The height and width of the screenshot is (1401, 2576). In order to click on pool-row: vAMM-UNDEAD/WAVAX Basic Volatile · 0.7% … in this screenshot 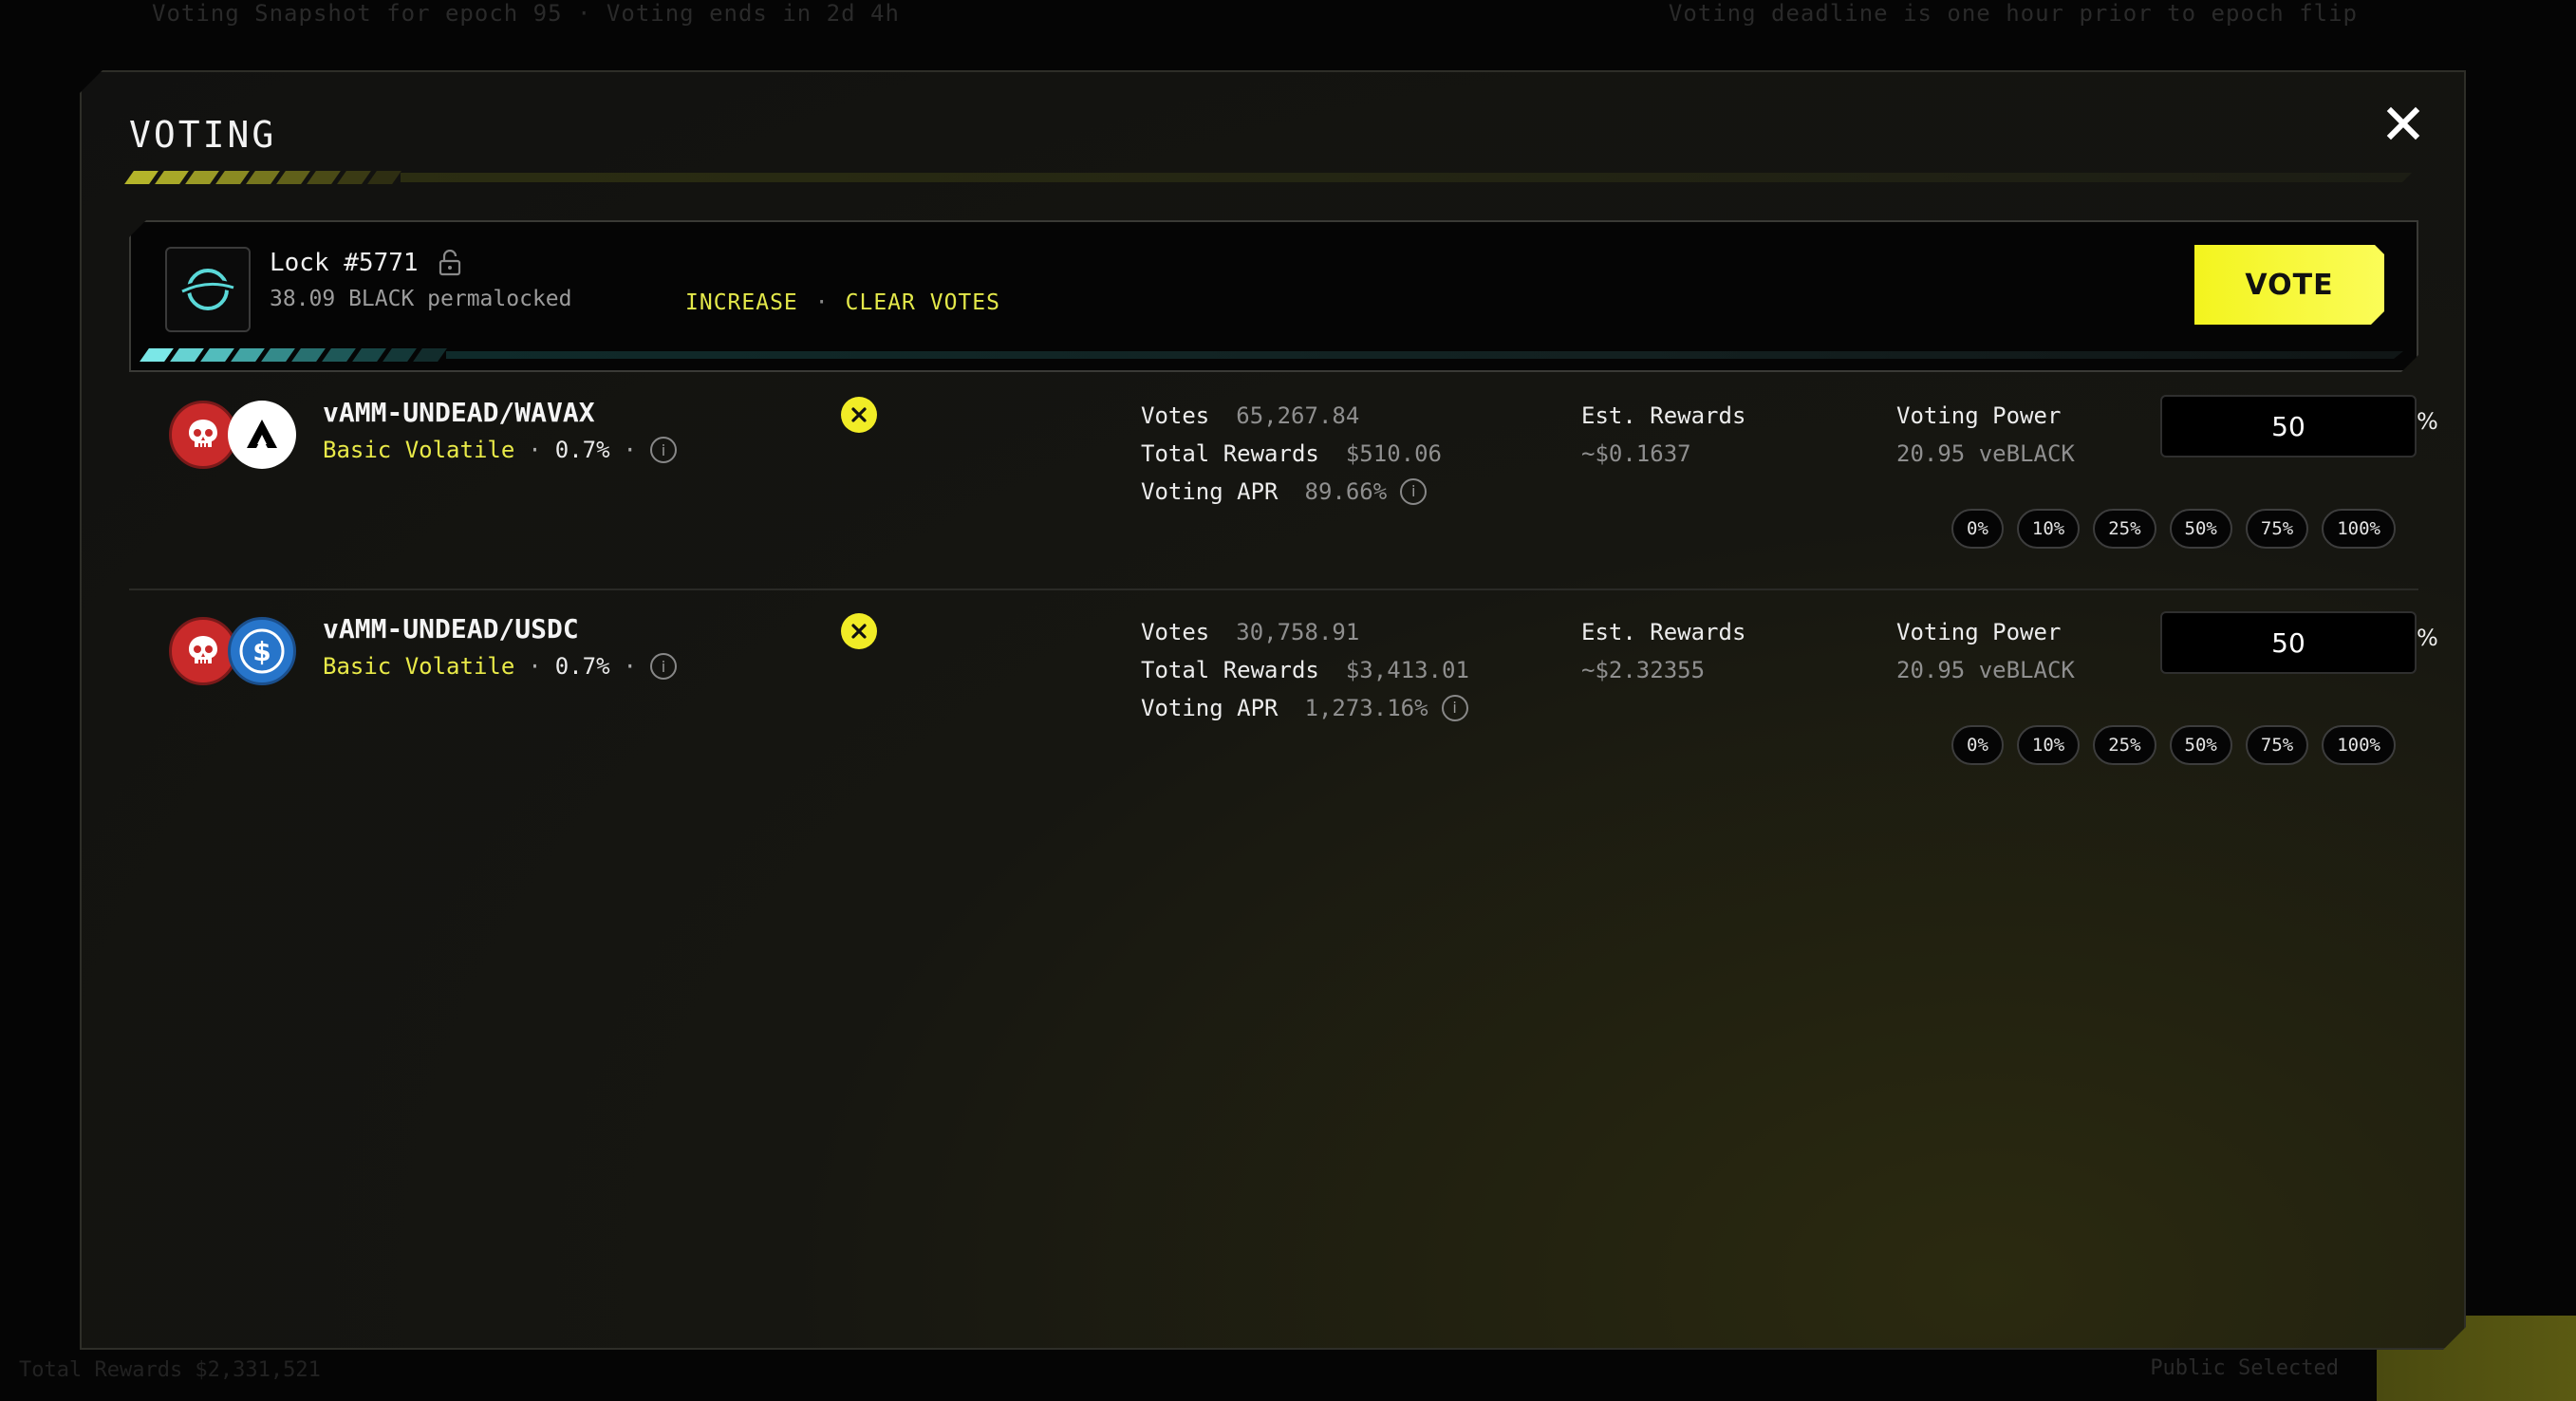, I will do `click(1273, 483)`.